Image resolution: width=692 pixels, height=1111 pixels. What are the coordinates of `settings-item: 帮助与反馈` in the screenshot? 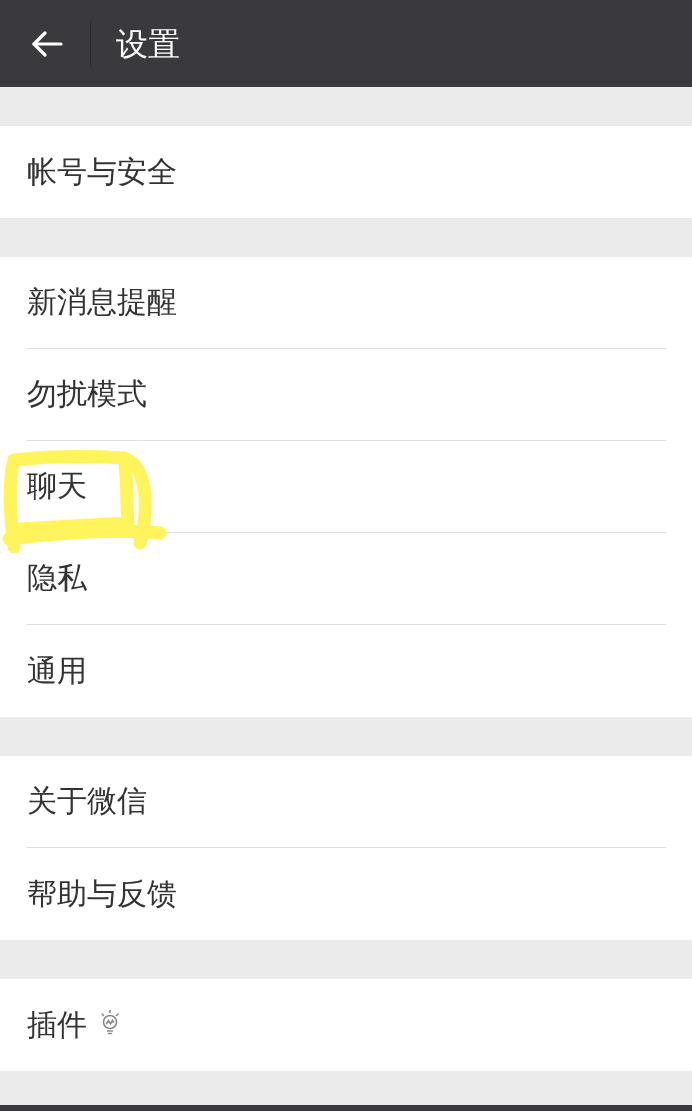 It's located at (346, 894).